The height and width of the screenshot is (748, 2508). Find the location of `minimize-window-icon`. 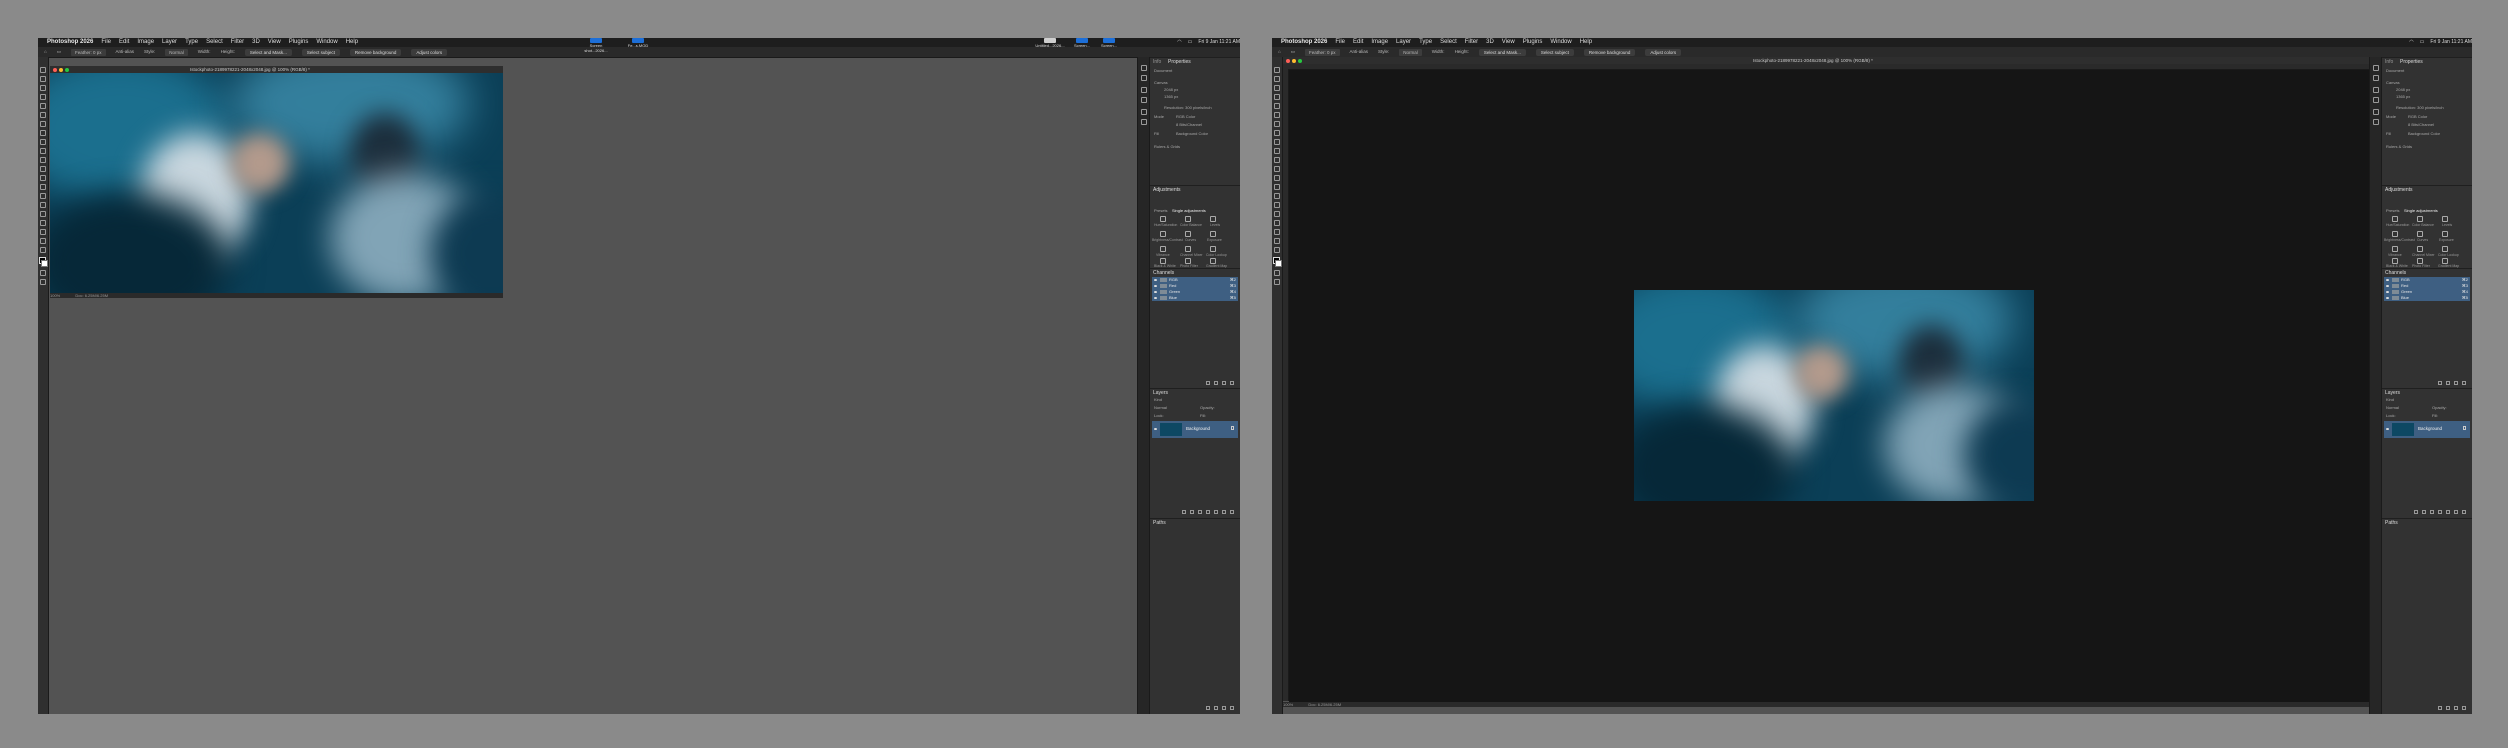

minimize-window-icon is located at coordinates (1294, 60).